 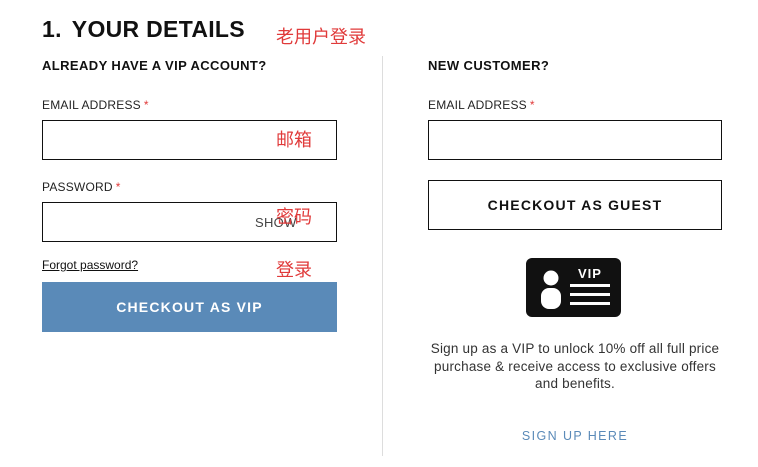 What do you see at coordinates (158, 29) in the screenshot?
I see `step-title-text: YOUR DETAILS` at bounding box center [158, 29].